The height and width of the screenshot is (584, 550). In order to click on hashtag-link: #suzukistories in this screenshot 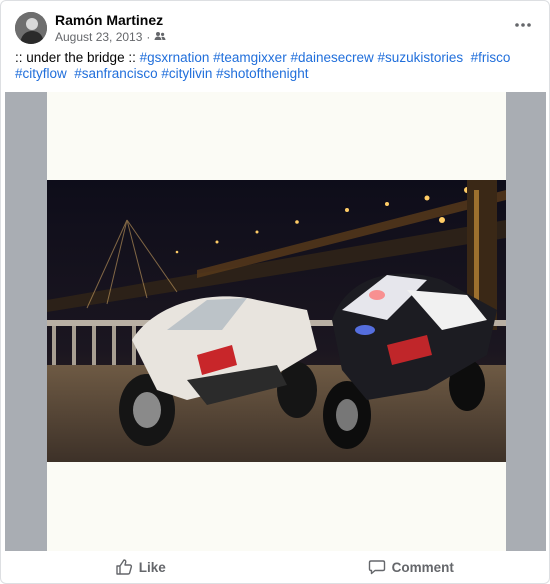, I will do `click(421, 57)`.